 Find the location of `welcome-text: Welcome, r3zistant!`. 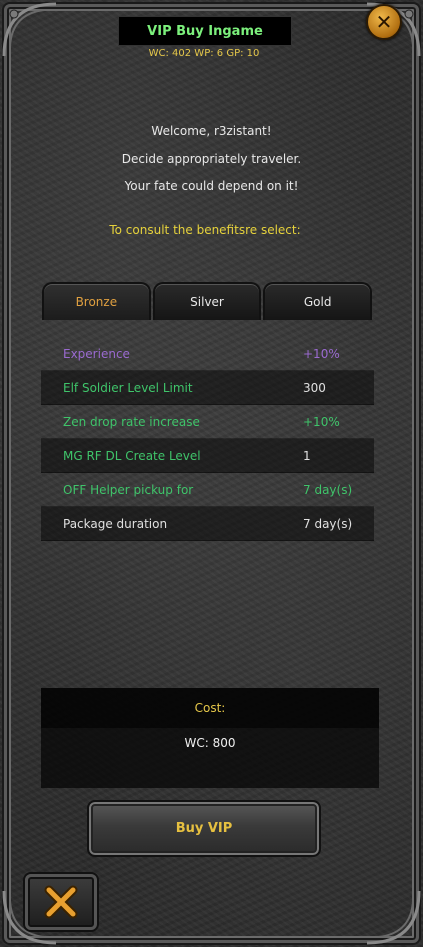

welcome-text: Welcome, r3zistant! is located at coordinates (211, 131).